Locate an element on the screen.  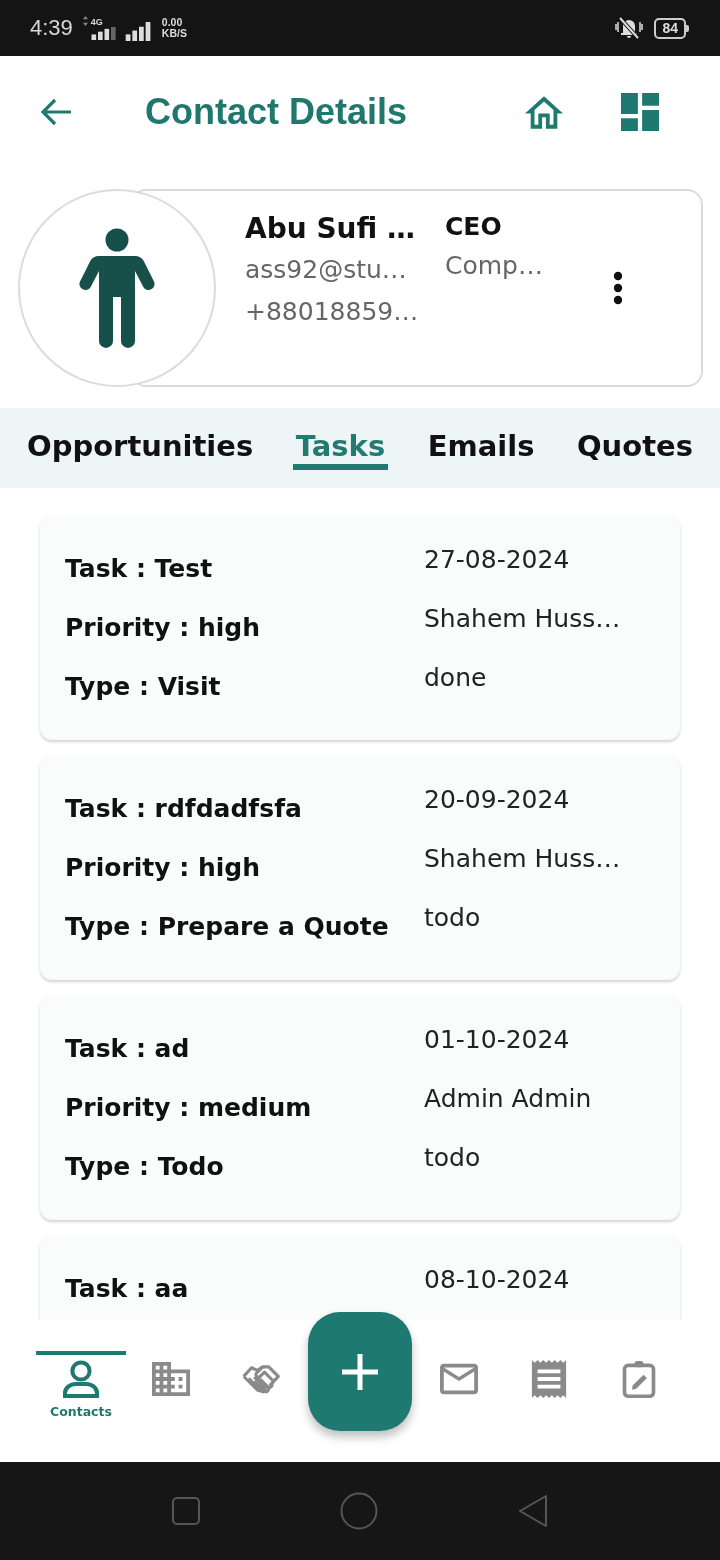
task-card: Task : aa 08-10-2024 is located at coordinates (360, 1278).